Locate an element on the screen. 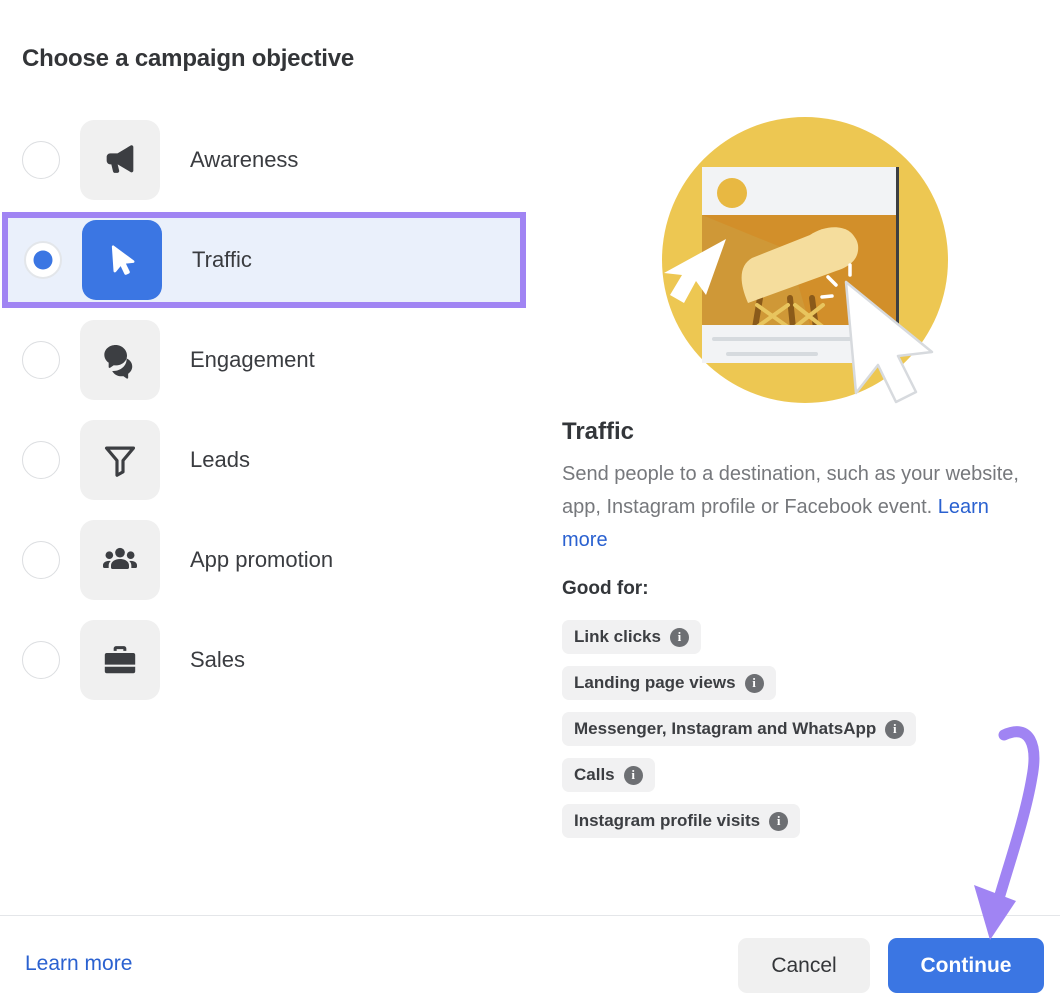 Image resolution: width=1060 pixels, height=1008 pixels. tag-label: Instagram profile visits is located at coordinates (667, 820).